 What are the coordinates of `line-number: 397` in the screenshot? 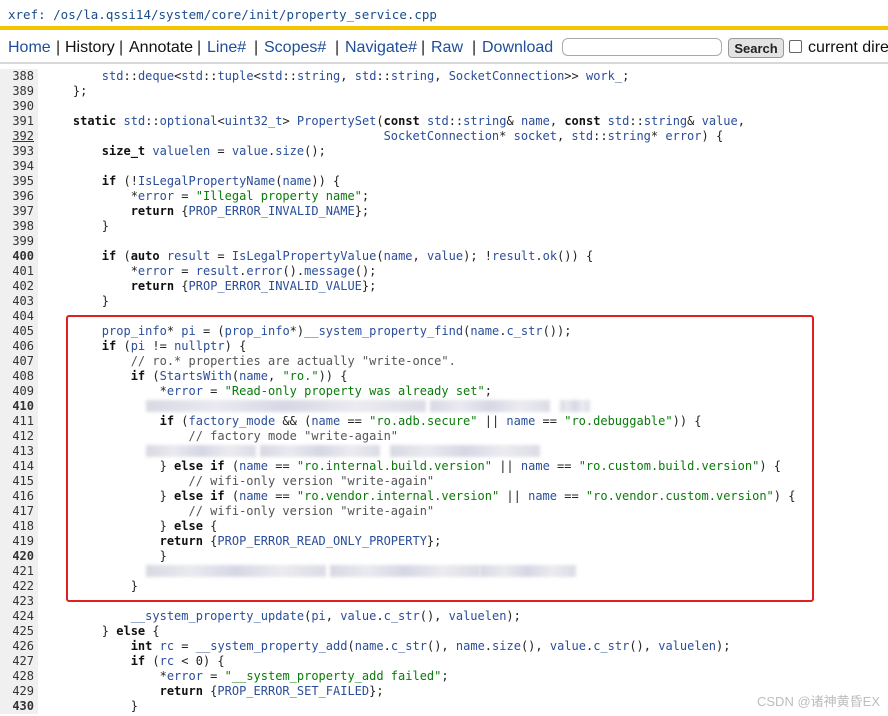 It's located at (19, 211).